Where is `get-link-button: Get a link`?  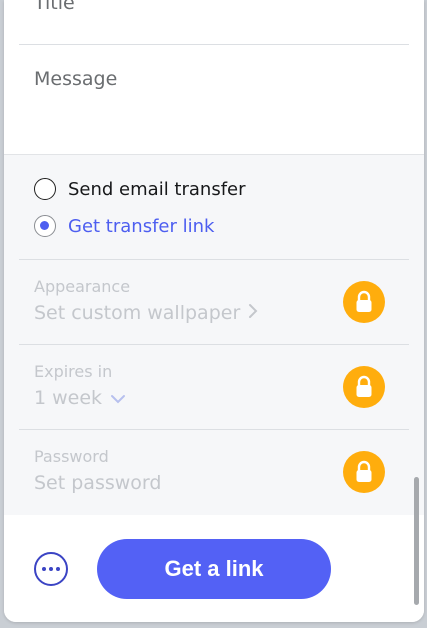
get-link-button: Get a link is located at coordinates (214, 569).